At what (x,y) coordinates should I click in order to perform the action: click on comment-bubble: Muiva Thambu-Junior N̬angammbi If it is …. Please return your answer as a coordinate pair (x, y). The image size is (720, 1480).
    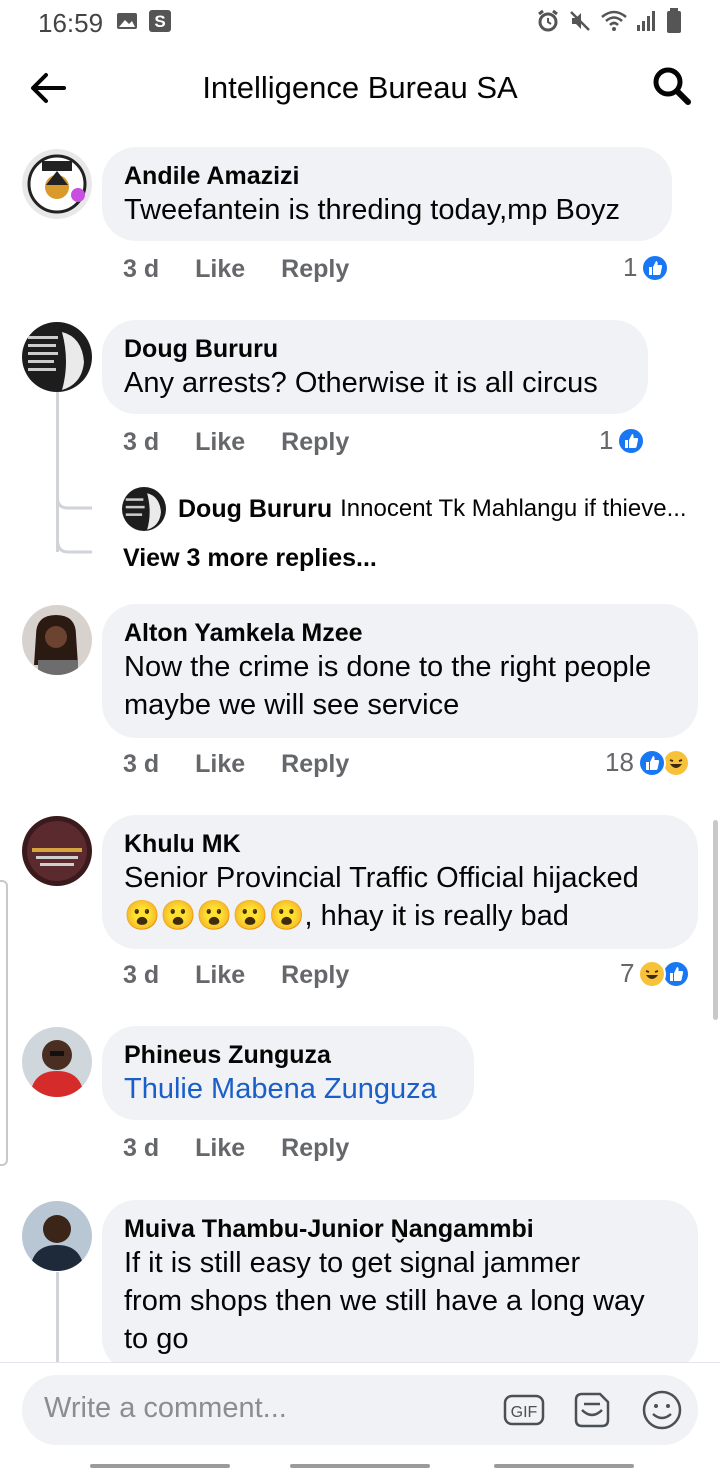
    Looking at the image, I should click on (400, 1286).